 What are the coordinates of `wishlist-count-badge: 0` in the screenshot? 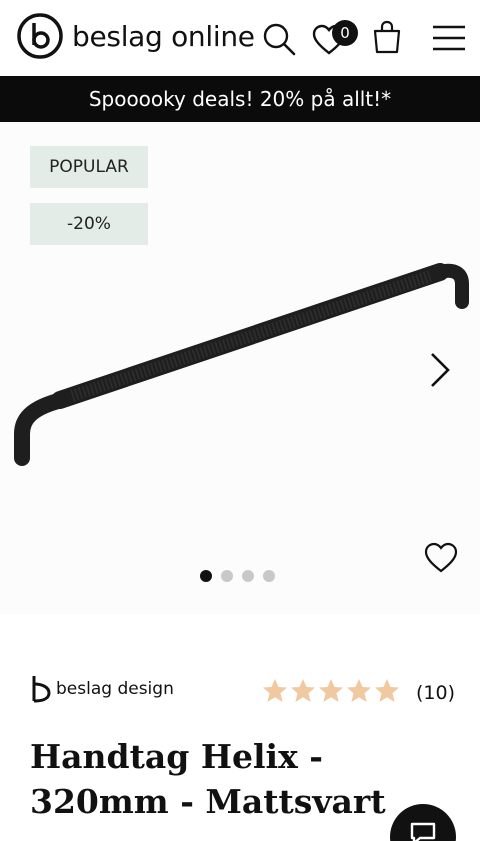 It's located at (345, 33).